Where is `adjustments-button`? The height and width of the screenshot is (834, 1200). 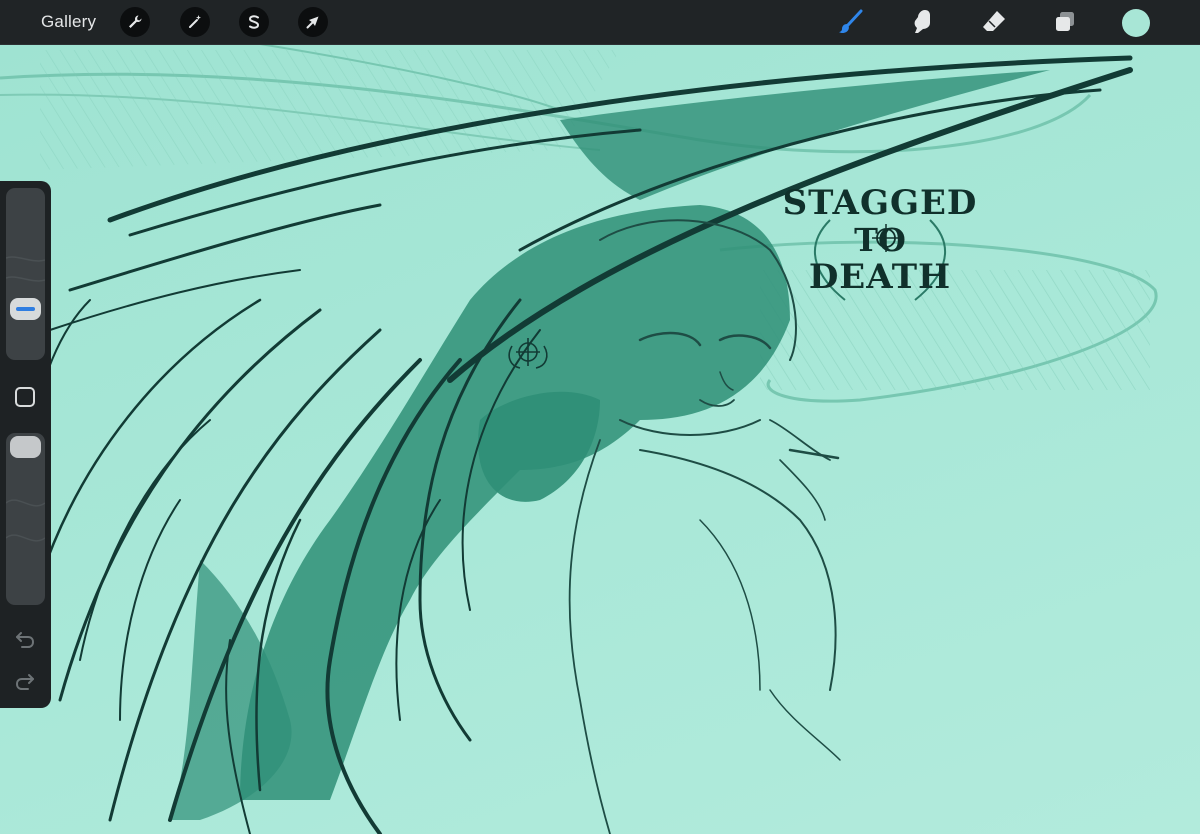 adjustments-button is located at coordinates (195, 22).